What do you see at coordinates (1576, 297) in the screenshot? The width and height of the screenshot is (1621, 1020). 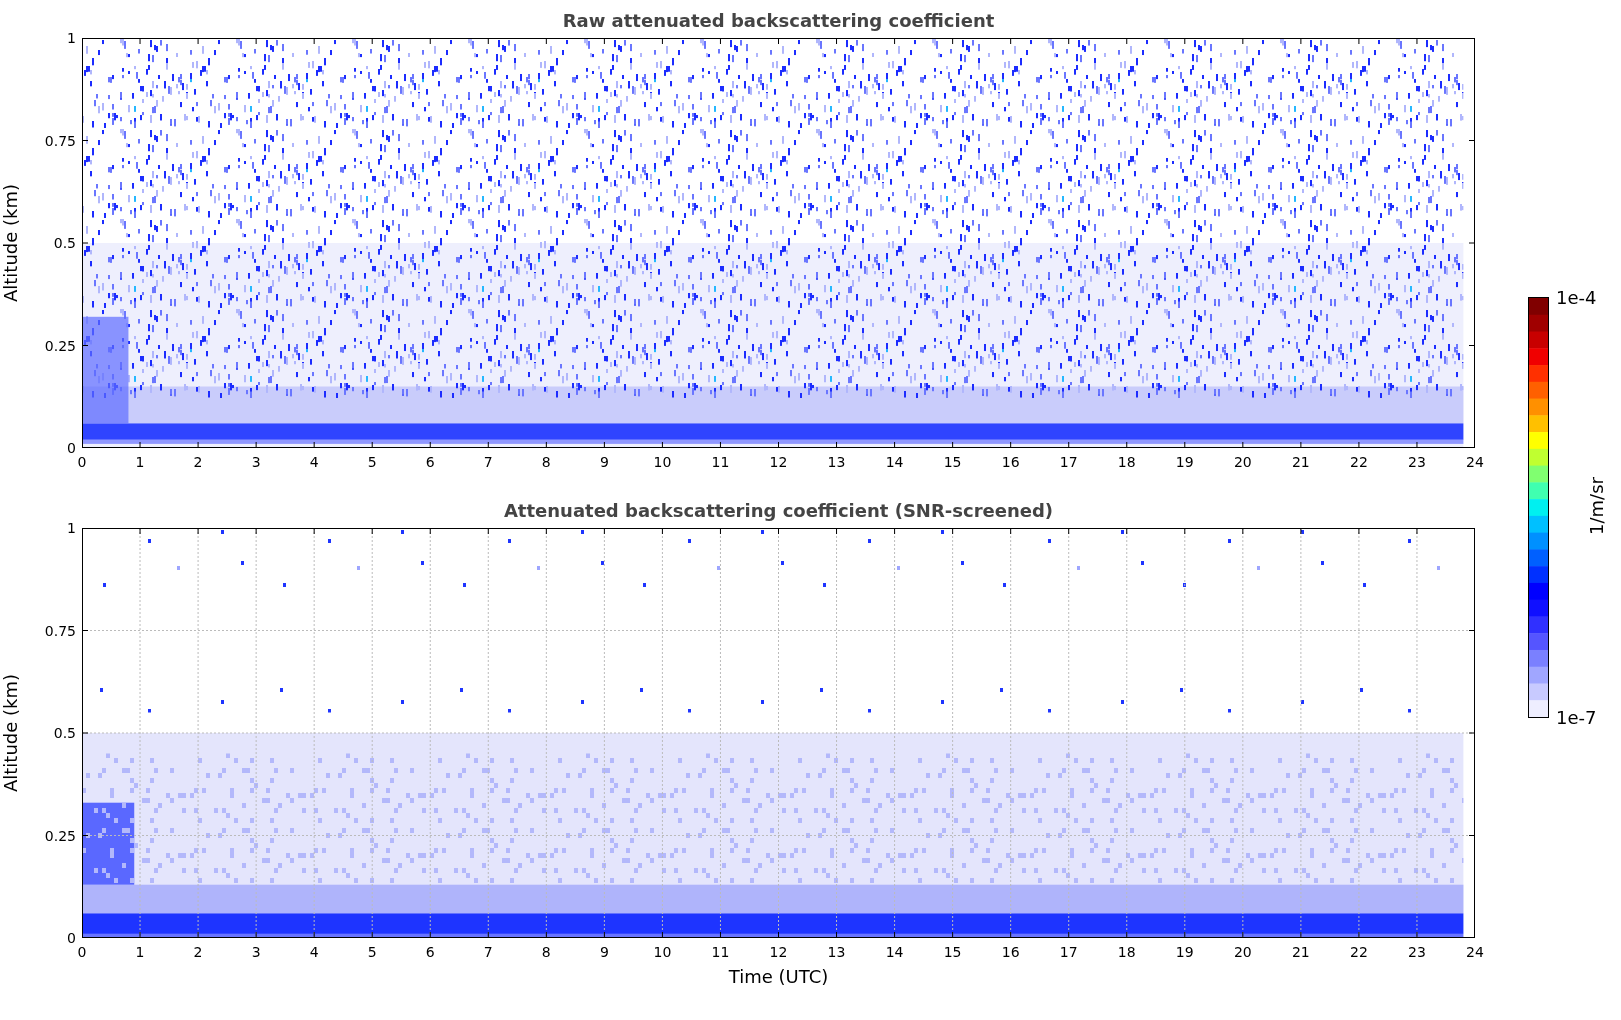 I see `colorbar-max-label: 1e-4` at bounding box center [1576, 297].